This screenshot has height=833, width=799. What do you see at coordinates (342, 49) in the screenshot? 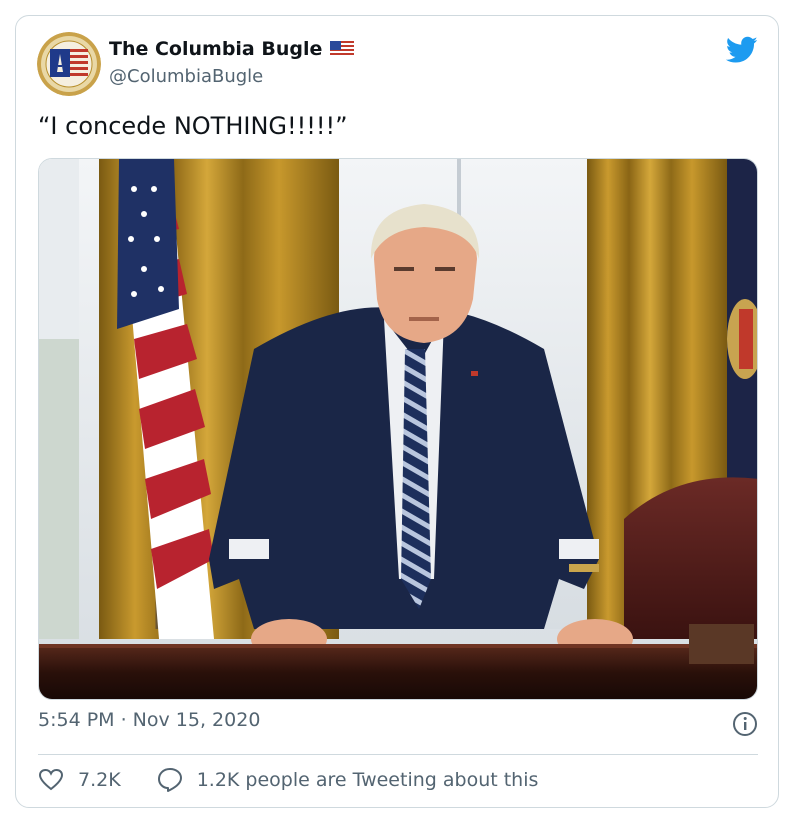
I see `us-flag-icon` at bounding box center [342, 49].